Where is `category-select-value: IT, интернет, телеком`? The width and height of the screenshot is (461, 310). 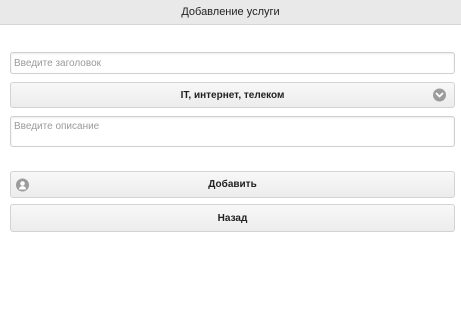 category-select-value: IT, интернет, телеком is located at coordinates (232, 95).